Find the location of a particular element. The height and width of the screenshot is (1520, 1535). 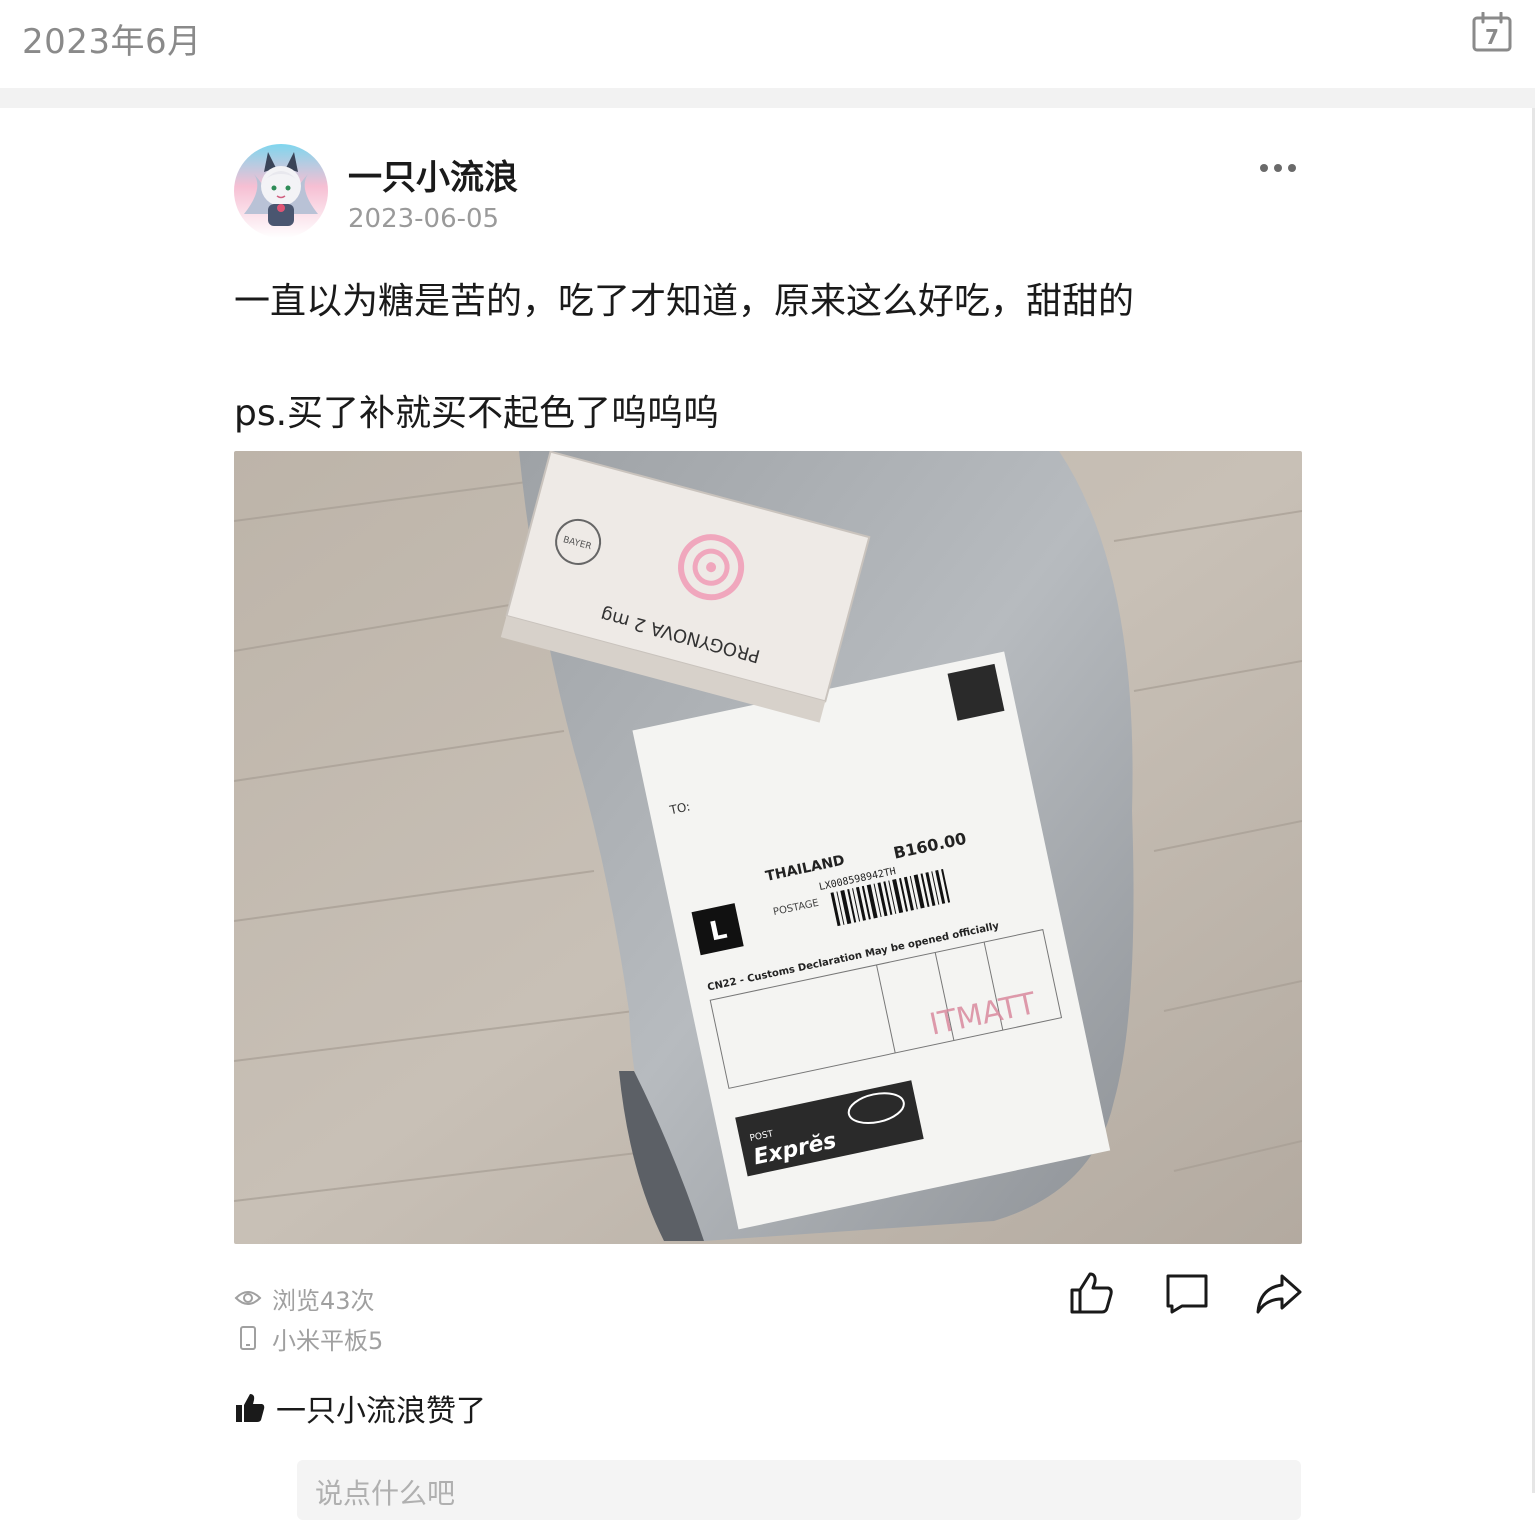

more-options-icon is located at coordinates (1278, 168).